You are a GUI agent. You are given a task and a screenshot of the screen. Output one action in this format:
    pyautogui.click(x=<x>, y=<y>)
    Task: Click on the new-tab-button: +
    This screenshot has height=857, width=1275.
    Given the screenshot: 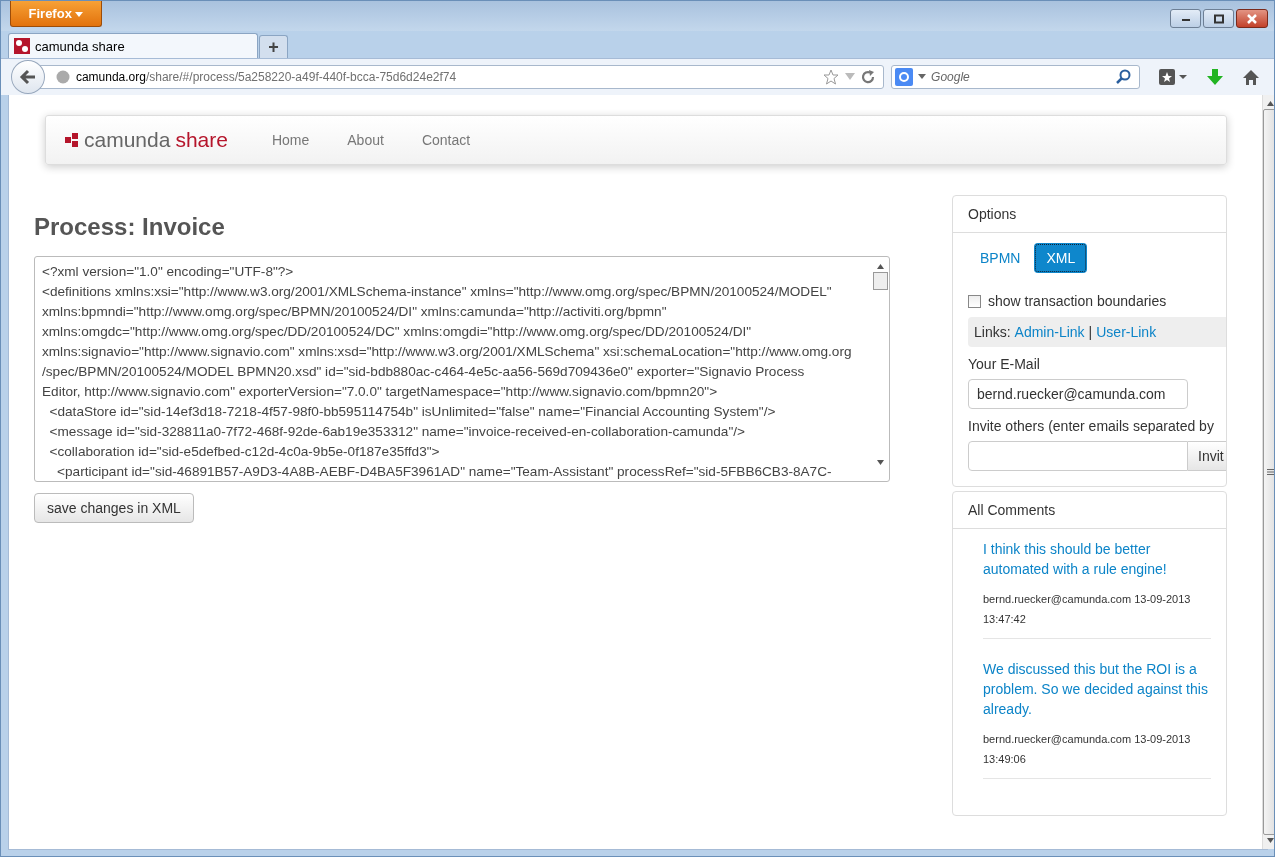 What is the action you would take?
    pyautogui.click(x=273, y=46)
    